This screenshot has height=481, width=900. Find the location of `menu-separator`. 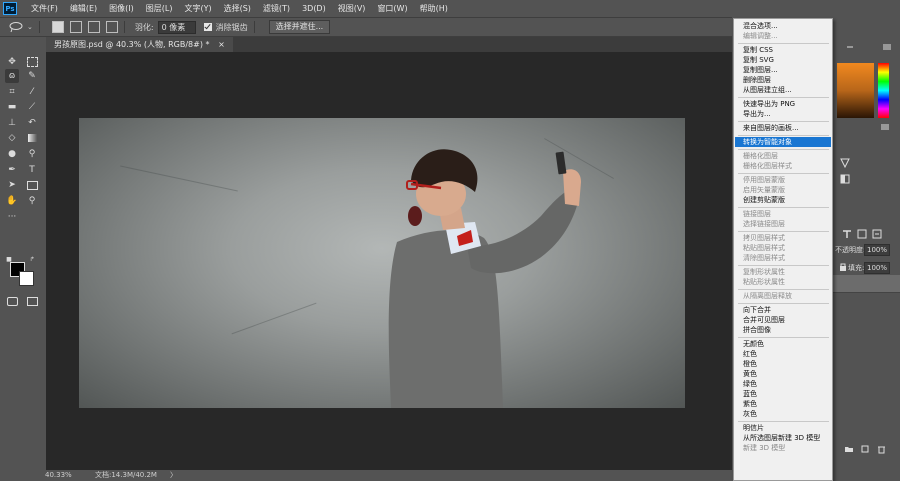

menu-separator is located at coordinates (783, 337).